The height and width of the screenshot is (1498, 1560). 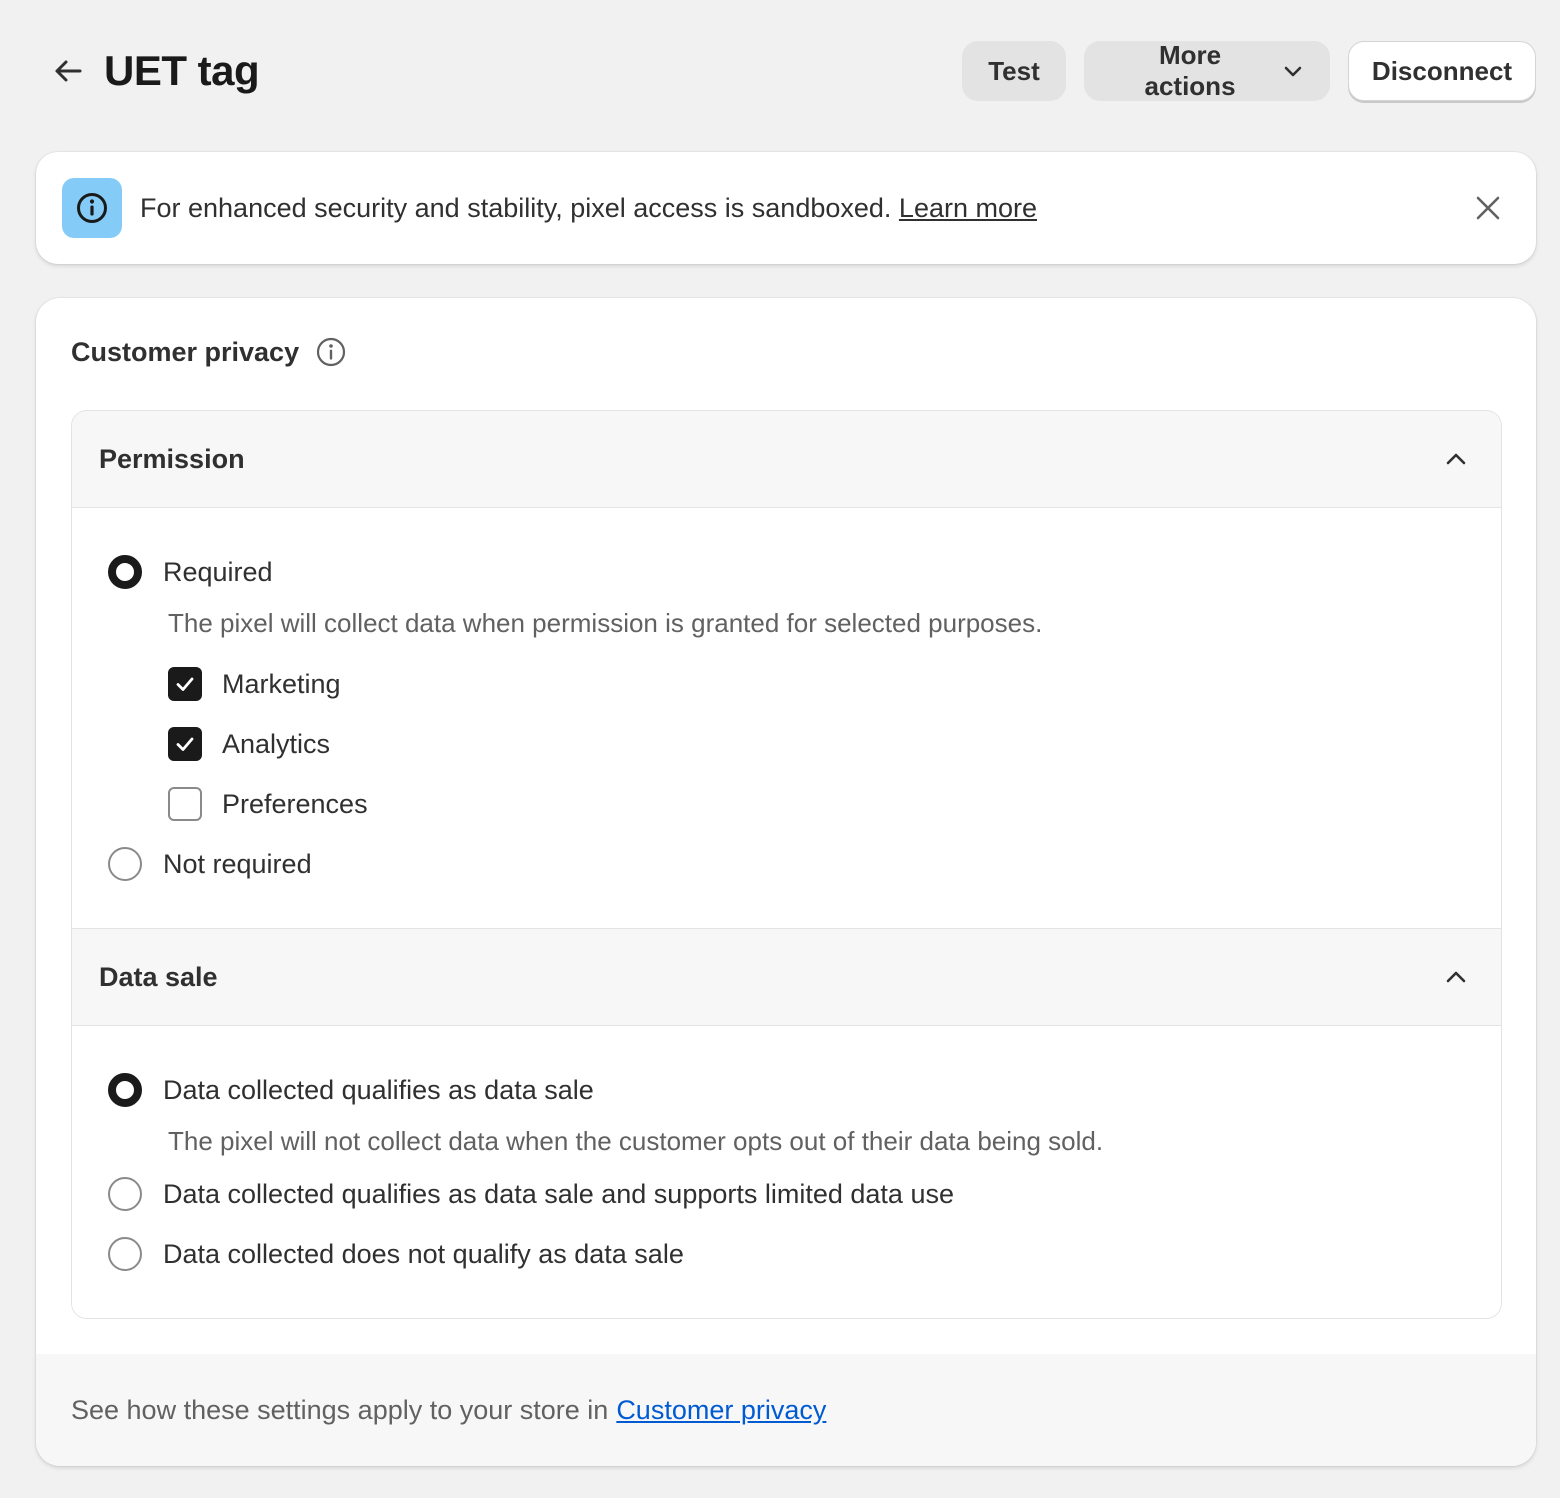 I want to click on qualifies-radio, so click(x=125, y=1090).